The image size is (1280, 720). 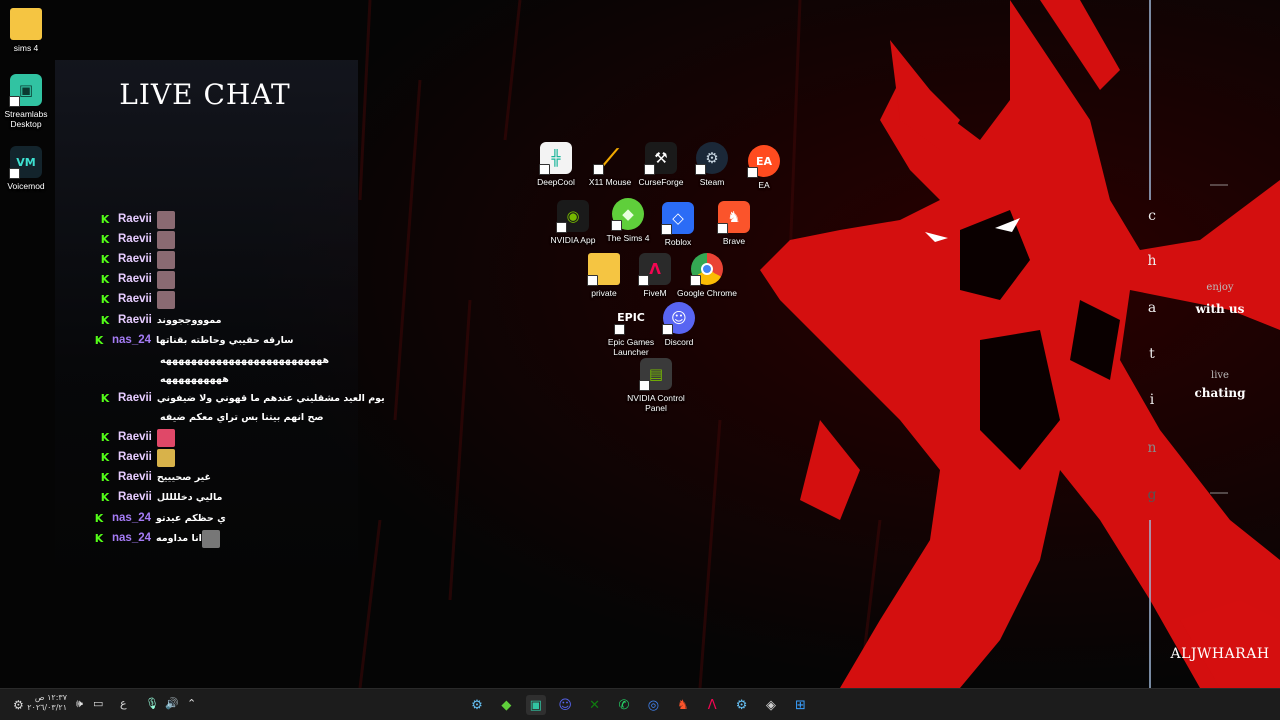 I want to click on network-icon: ▭, so click(x=98, y=703).